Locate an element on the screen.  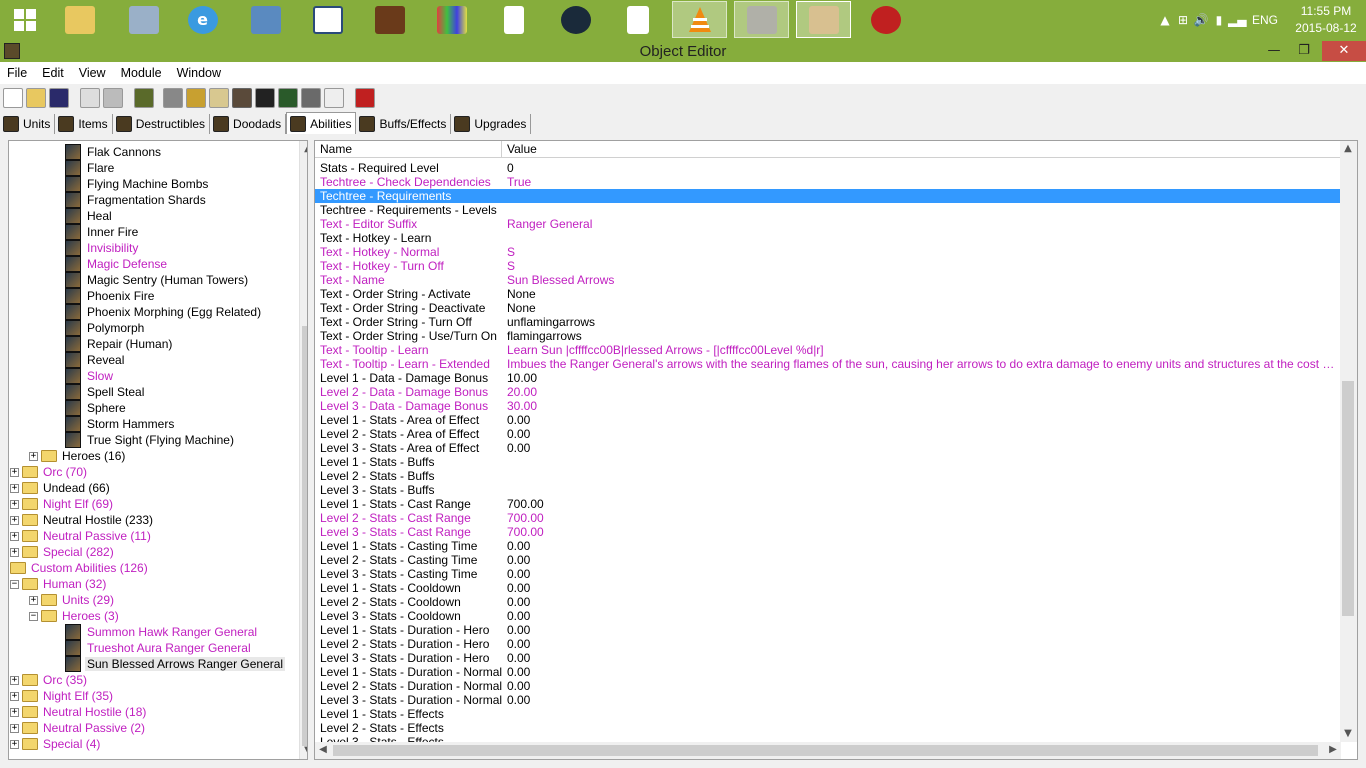
clock: 11:55 PM 2015-08-12 is located at coordinates (1326, 20).